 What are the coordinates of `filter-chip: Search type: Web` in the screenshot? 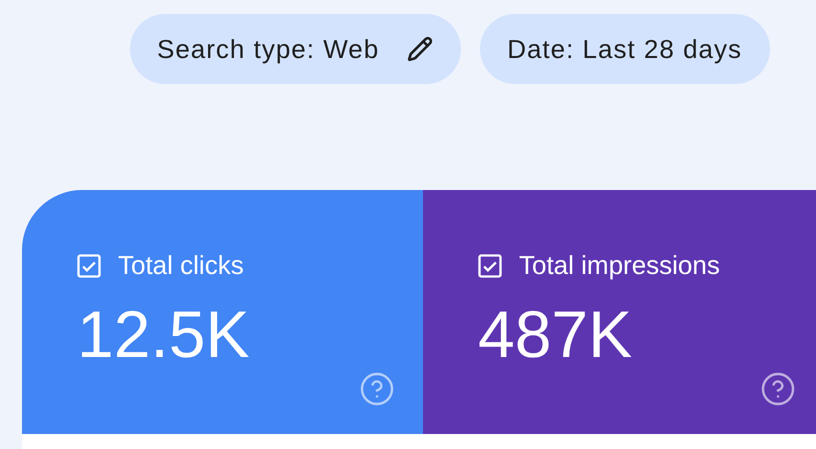 It's located at (296, 49).